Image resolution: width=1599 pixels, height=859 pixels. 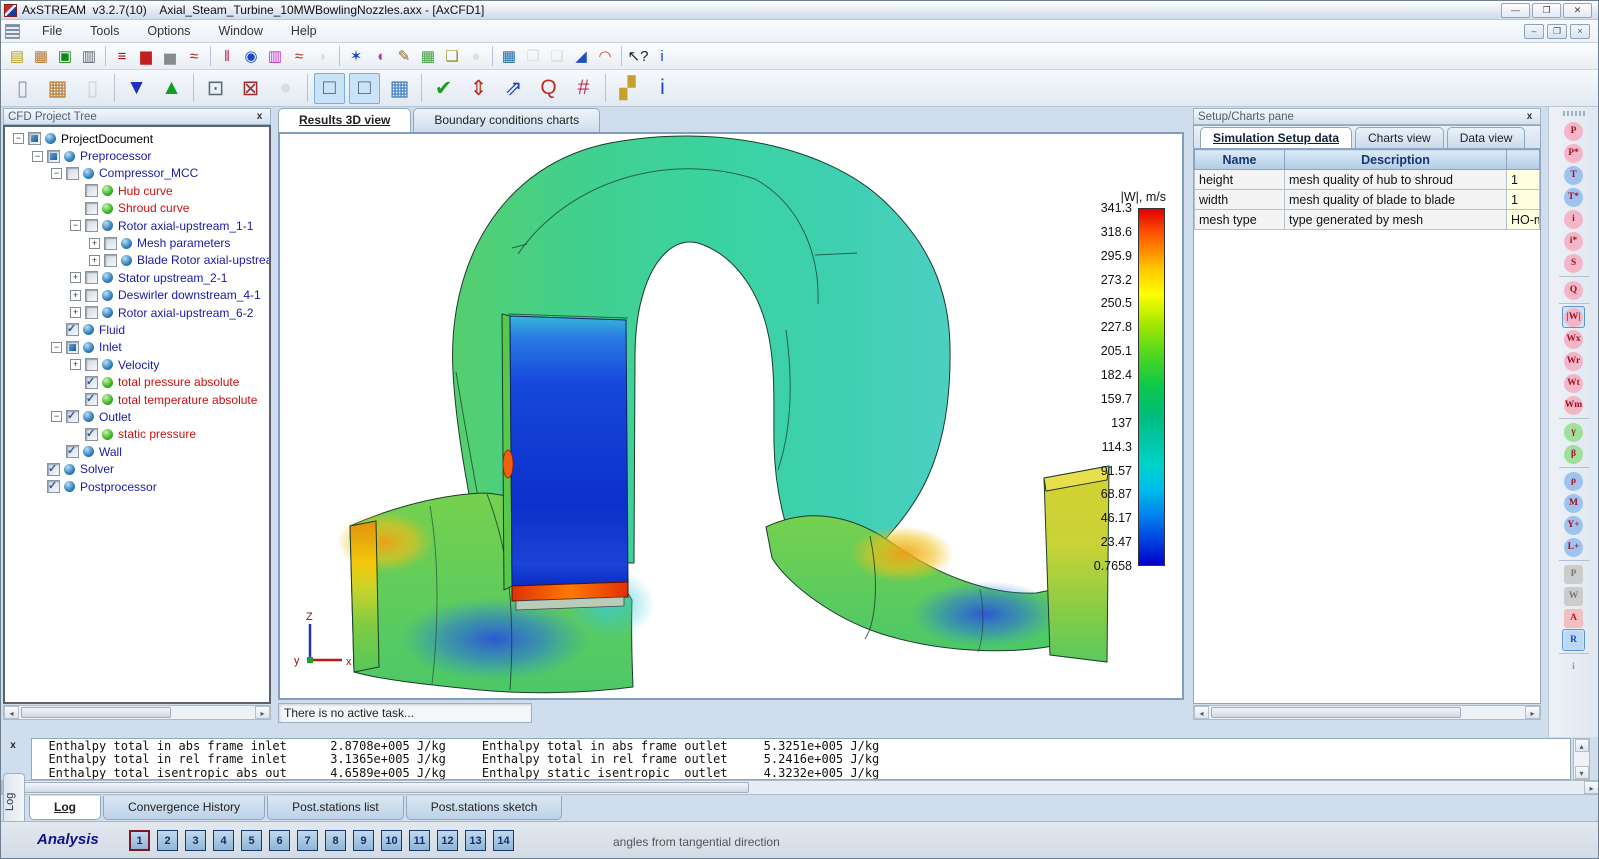 I want to click on analysis-station-14-button: 14, so click(x=503, y=840).